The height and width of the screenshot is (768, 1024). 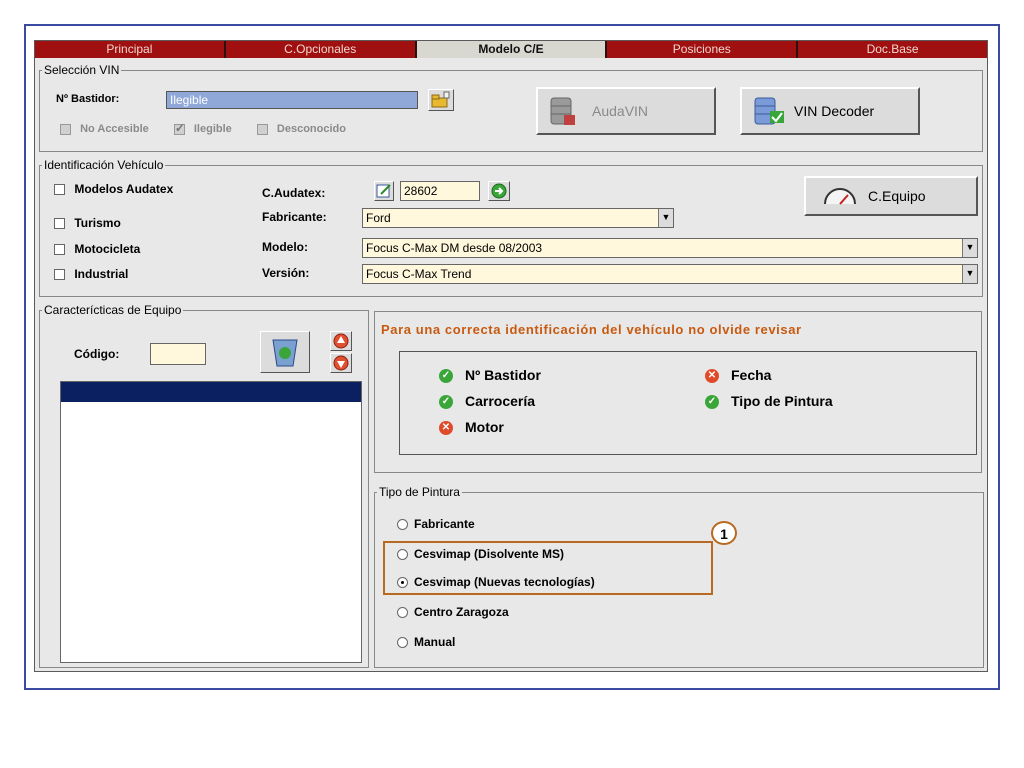 I want to click on checkbox-motocicleta, so click(x=59, y=250).